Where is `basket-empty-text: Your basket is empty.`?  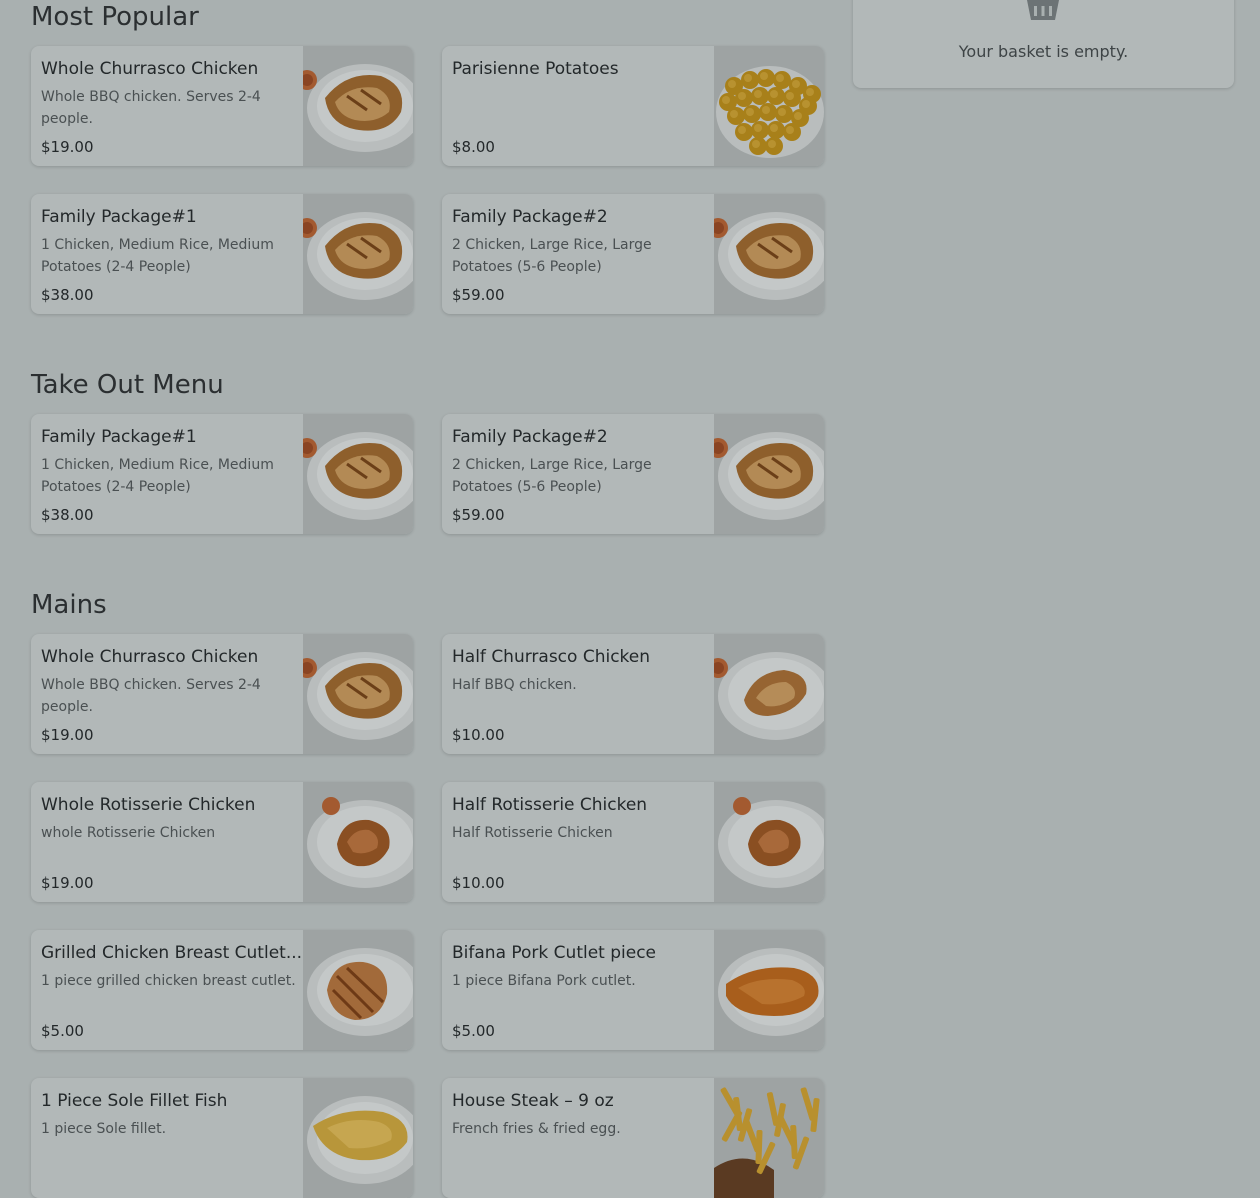
basket-empty-text: Your basket is empty. is located at coordinates (1043, 51).